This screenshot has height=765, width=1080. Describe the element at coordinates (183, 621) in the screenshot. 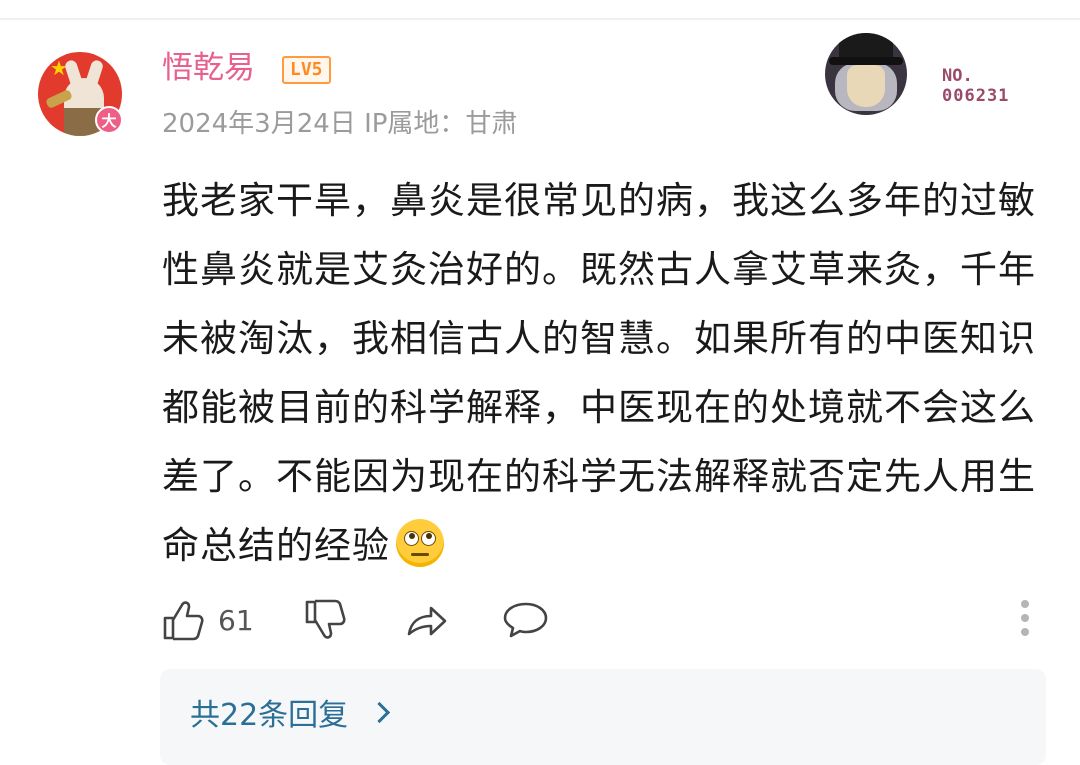

I see `like-icon` at that location.